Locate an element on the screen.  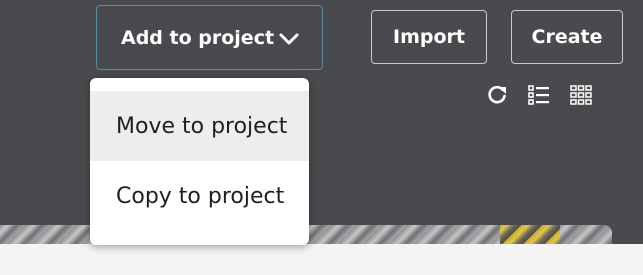
import-button: Import is located at coordinates (429, 37).